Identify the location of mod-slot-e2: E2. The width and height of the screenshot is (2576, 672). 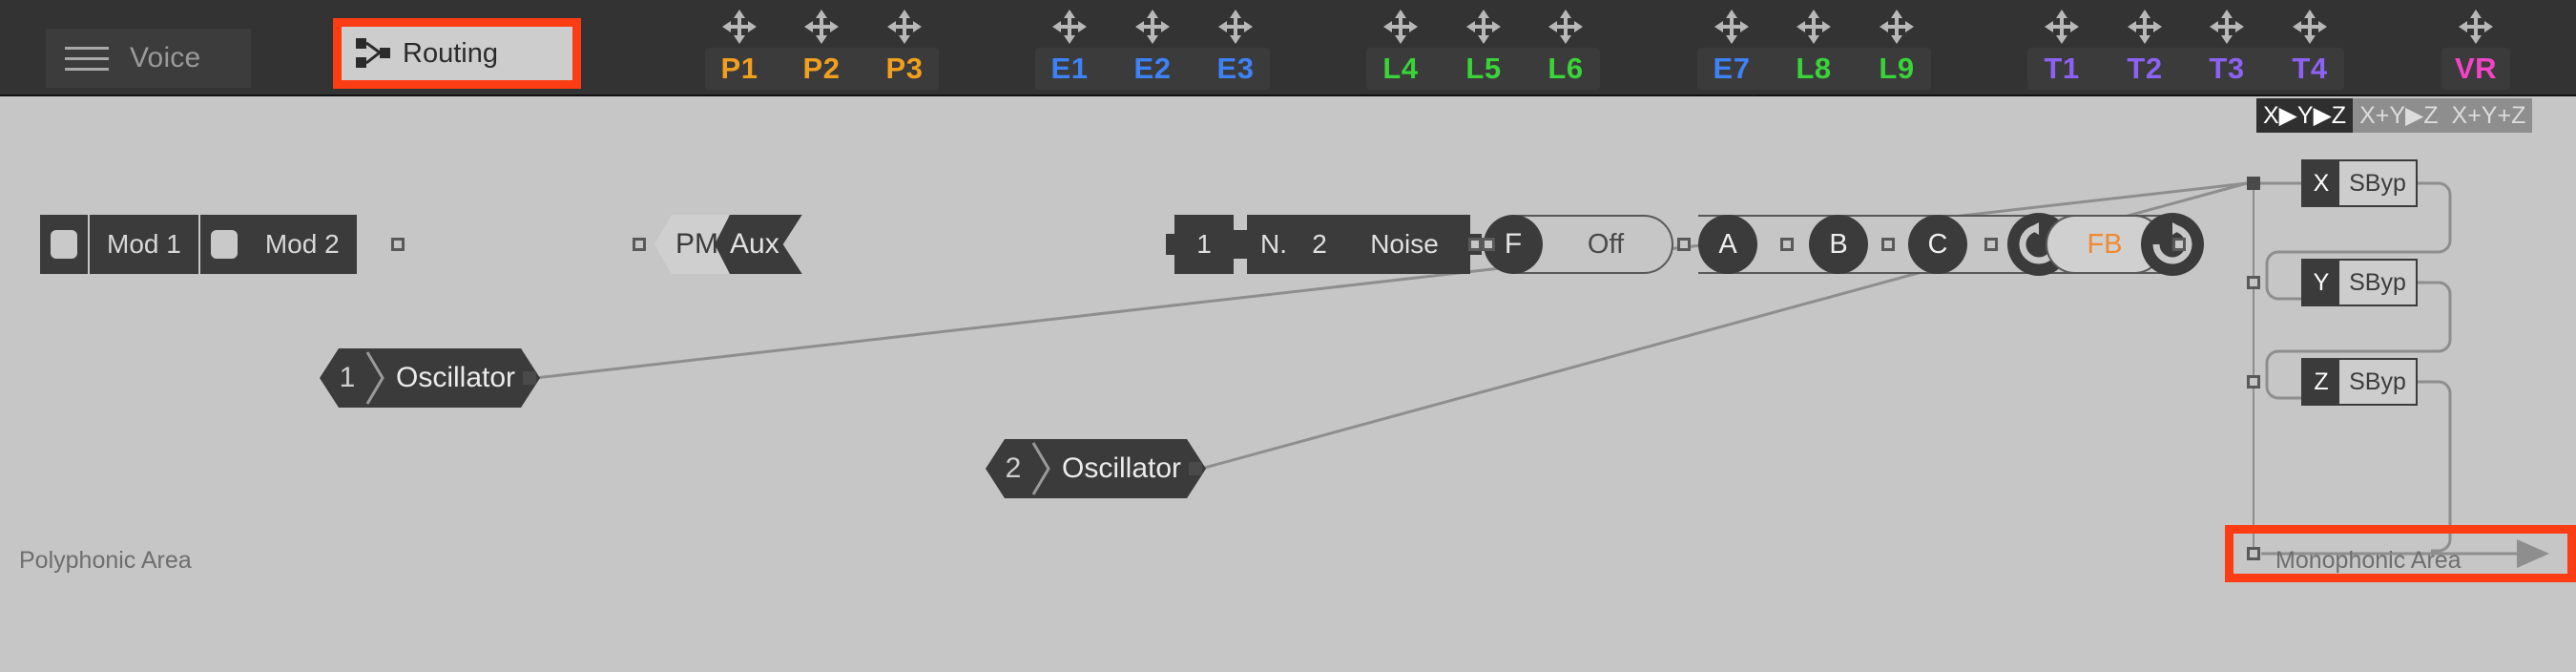
(1153, 48).